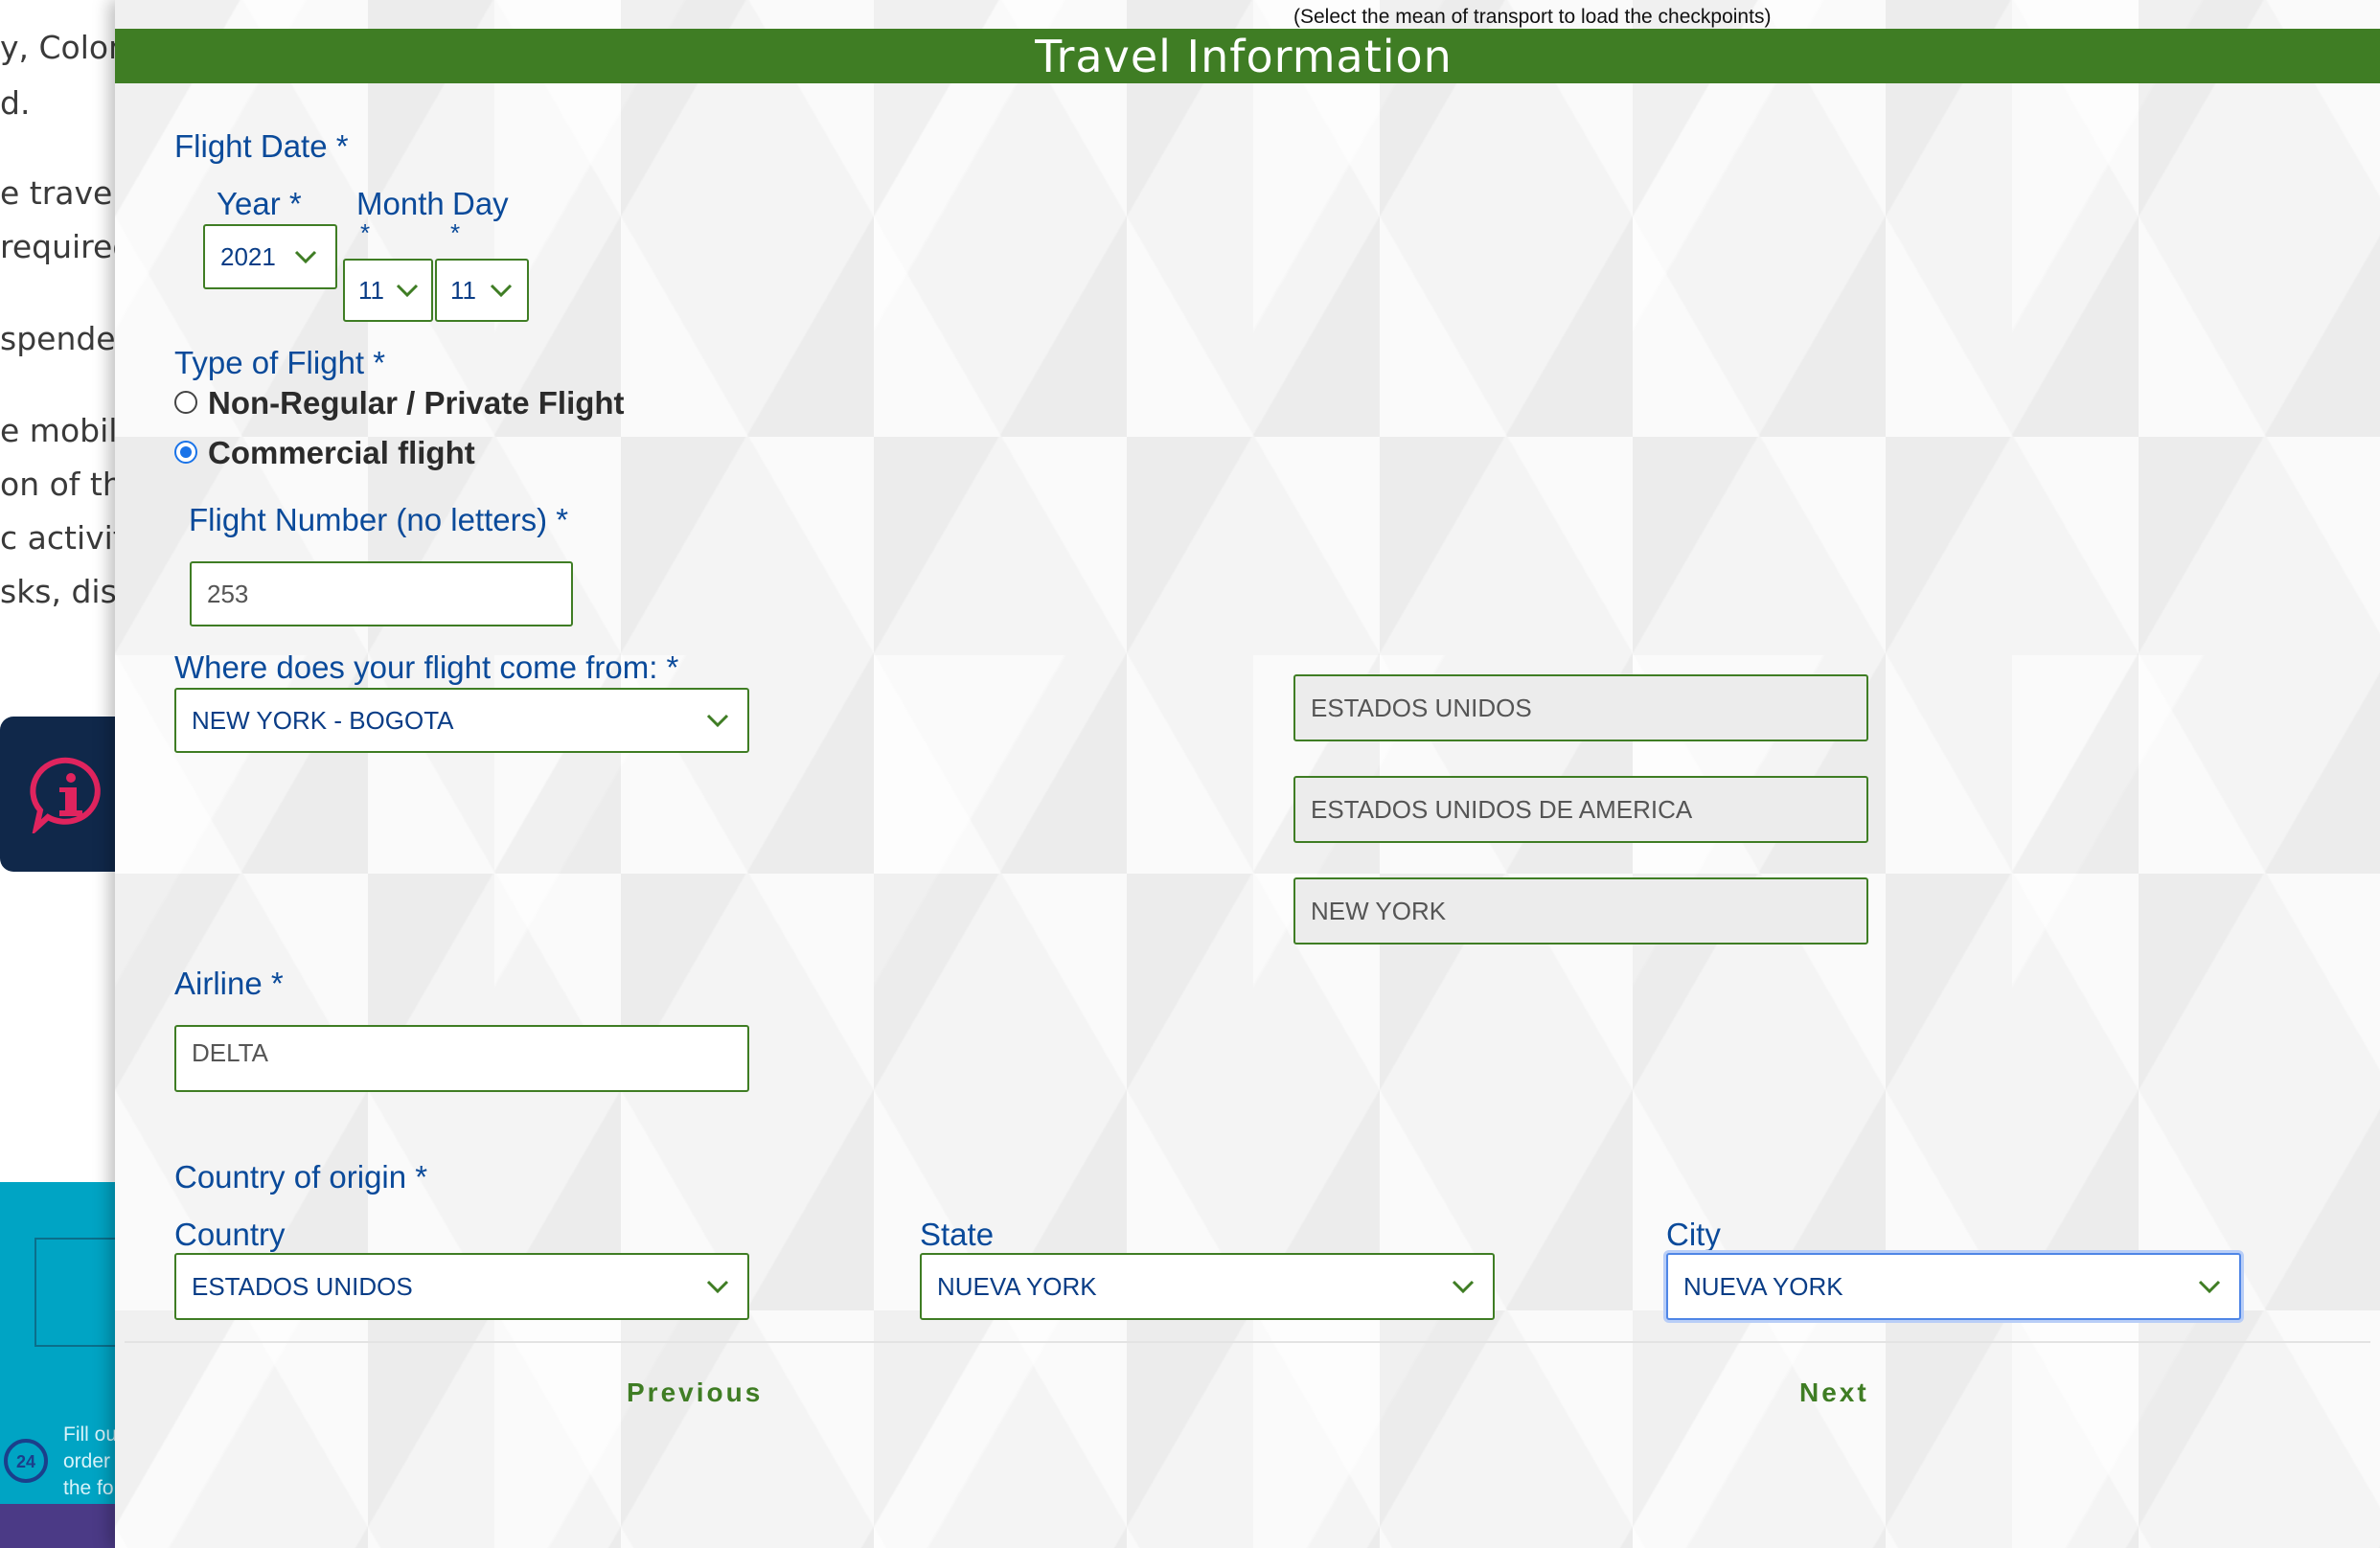 Image resolution: width=2380 pixels, height=1548 pixels. What do you see at coordinates (1421, 707) in the screenshot?
I see `route-country-value: ESTADOS UNIDOS` at bounding box center [1421, 707].